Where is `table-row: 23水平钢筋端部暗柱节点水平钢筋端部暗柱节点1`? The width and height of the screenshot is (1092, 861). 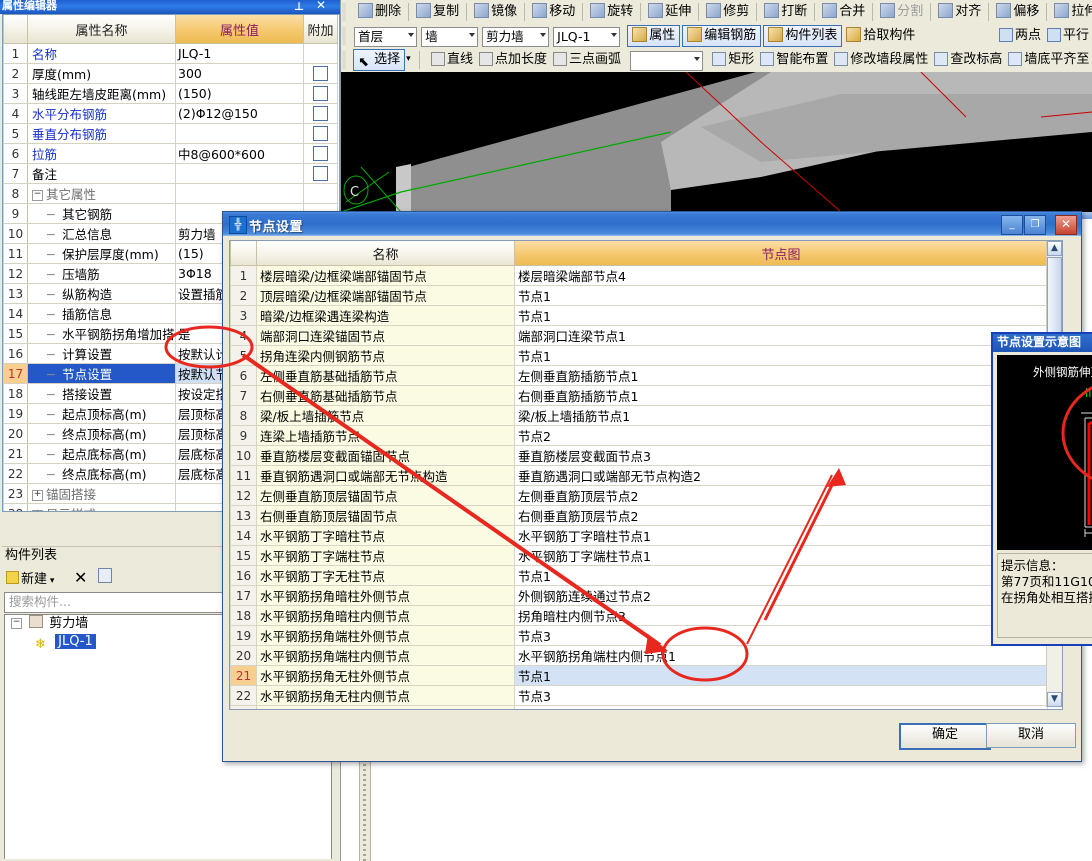 table-row: 23水平钢筋端部暗柱节点水平钢筋端部暗柱节点1 is located at coordinates (639, 707).